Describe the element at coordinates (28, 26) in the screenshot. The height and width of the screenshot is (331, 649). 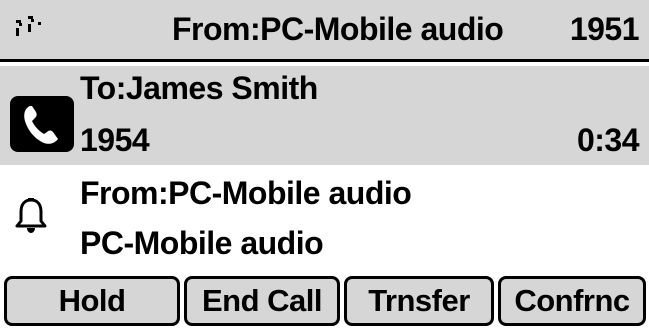
I see `line-status-icon` at that location.